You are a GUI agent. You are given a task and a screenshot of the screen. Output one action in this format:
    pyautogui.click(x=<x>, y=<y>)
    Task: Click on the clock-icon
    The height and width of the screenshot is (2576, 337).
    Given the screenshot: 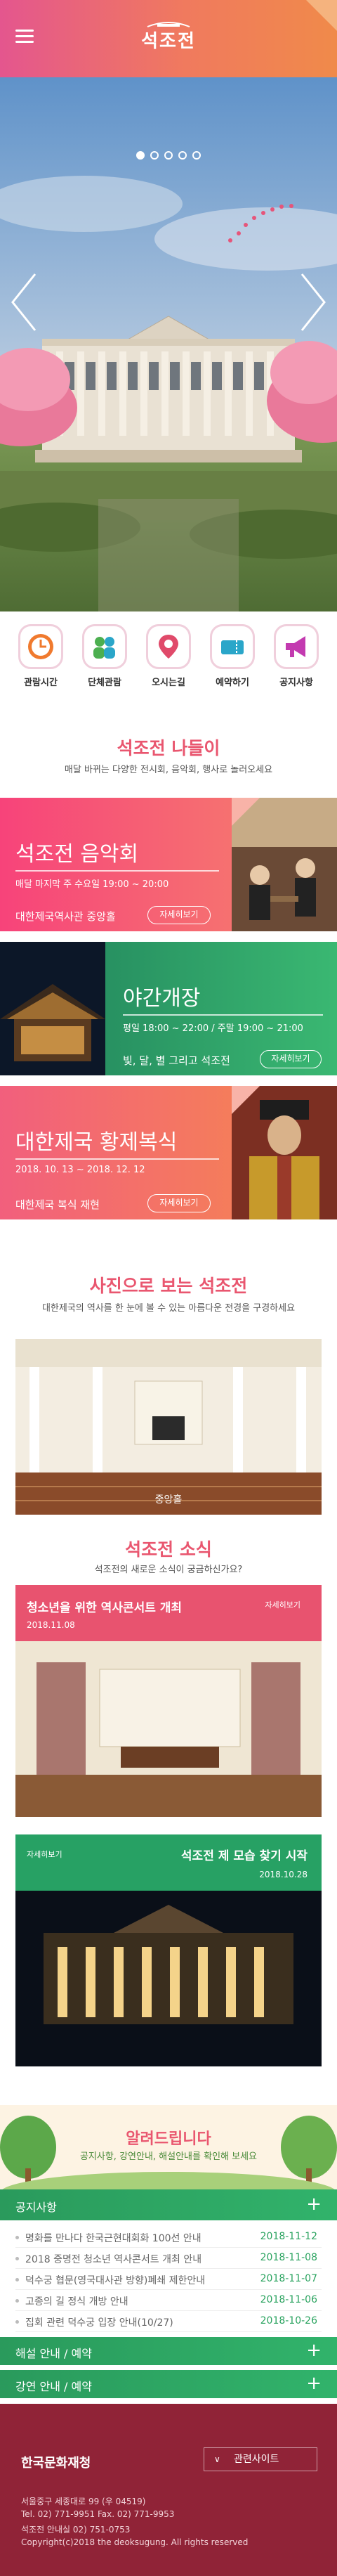 What is the action you would take?
    pyautogui.click(x=40, y=646)
    